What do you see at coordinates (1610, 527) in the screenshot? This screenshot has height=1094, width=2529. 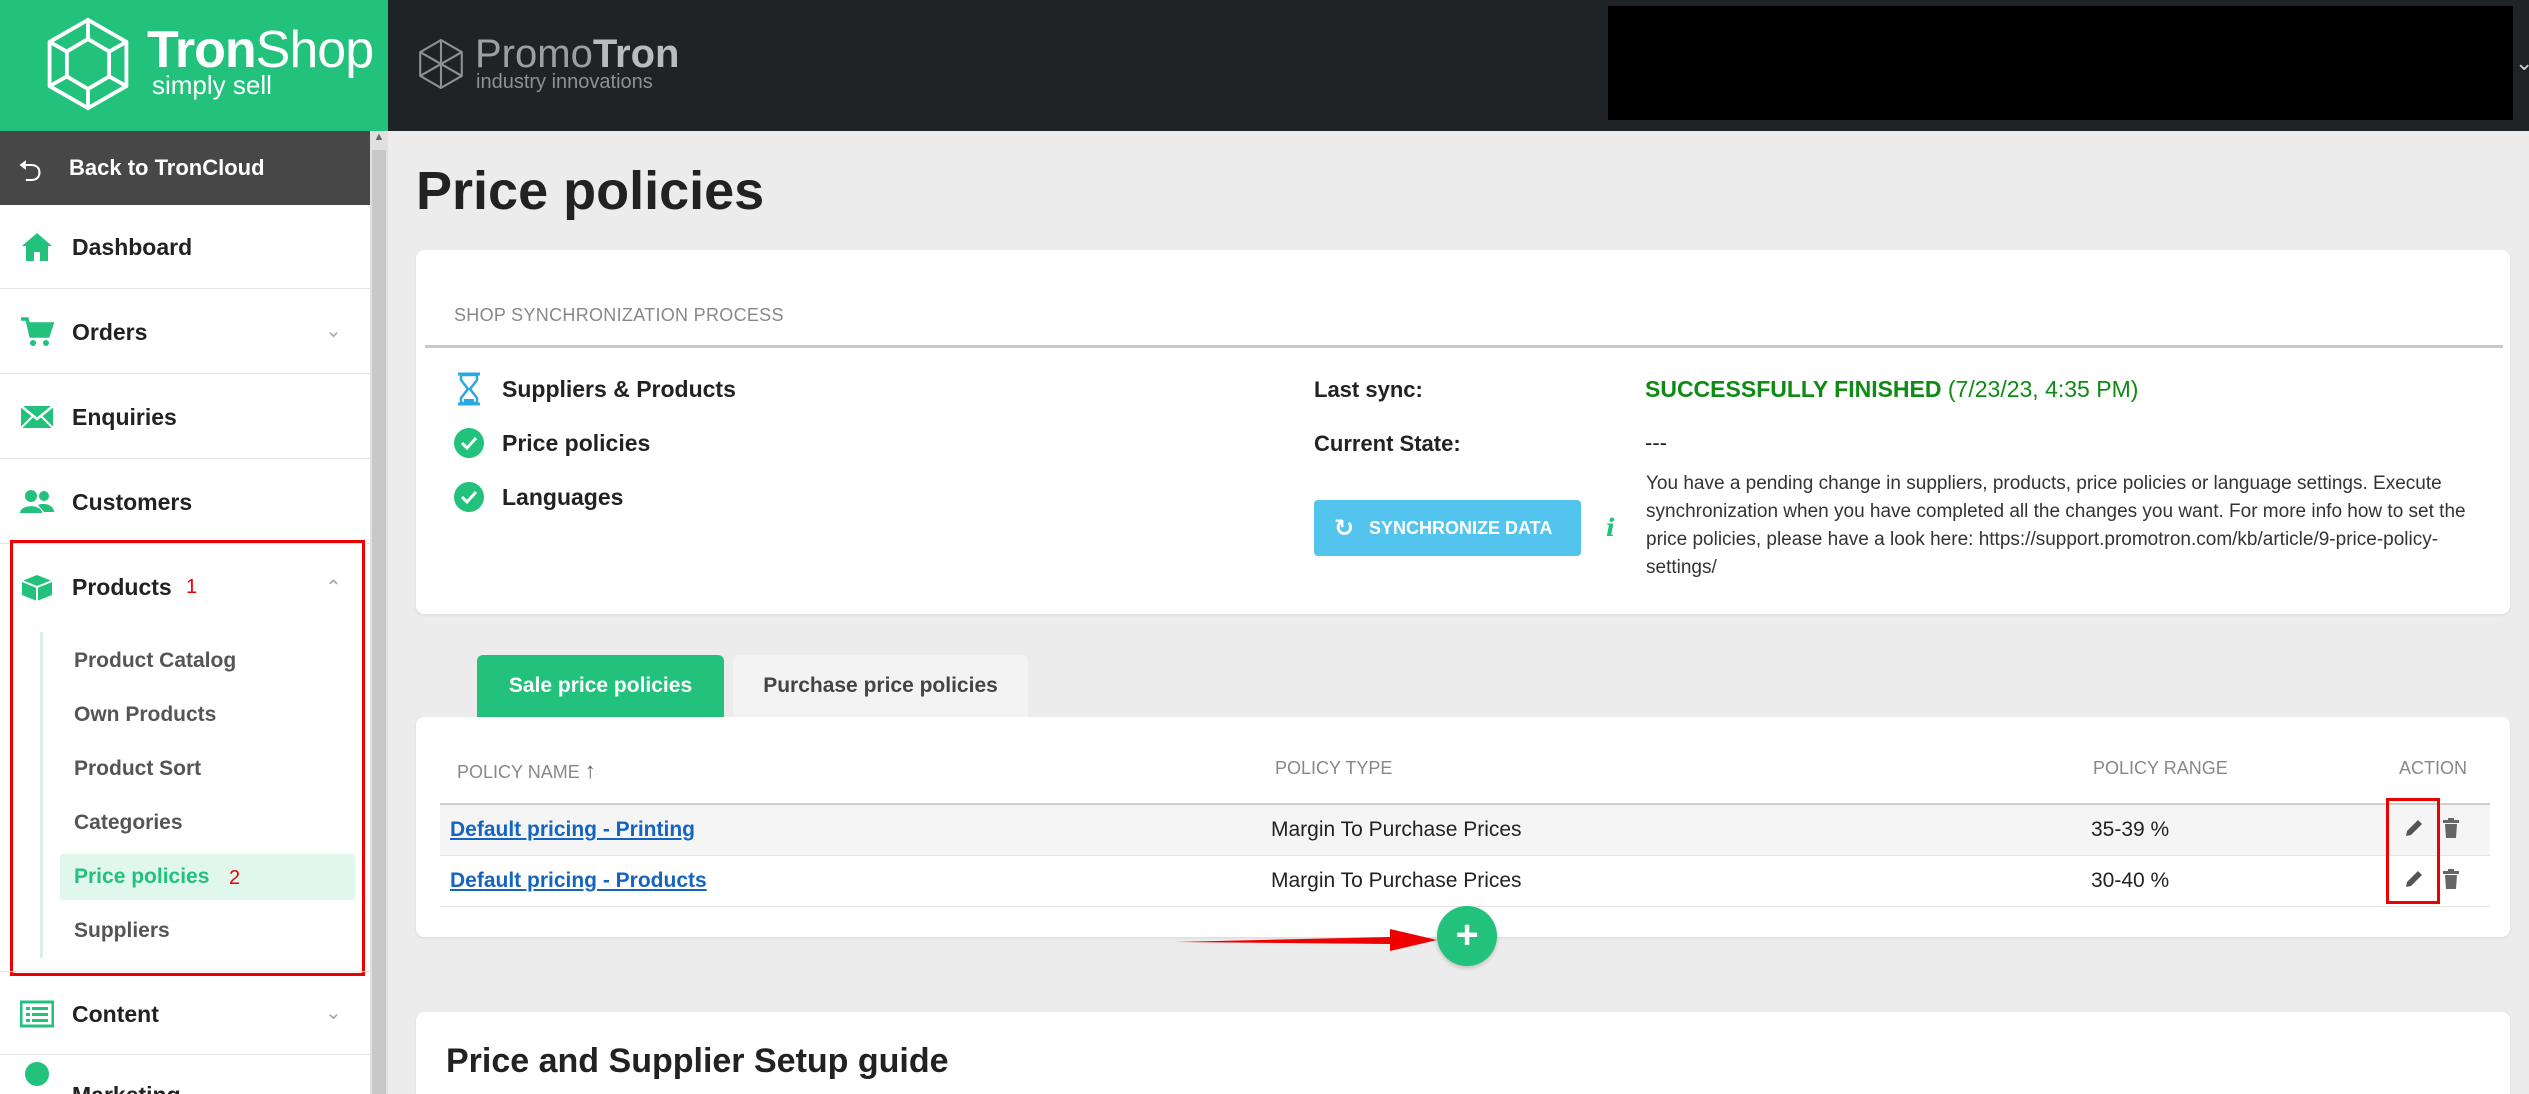 I see `info-icon: i` at bounding box center [1610, 527].